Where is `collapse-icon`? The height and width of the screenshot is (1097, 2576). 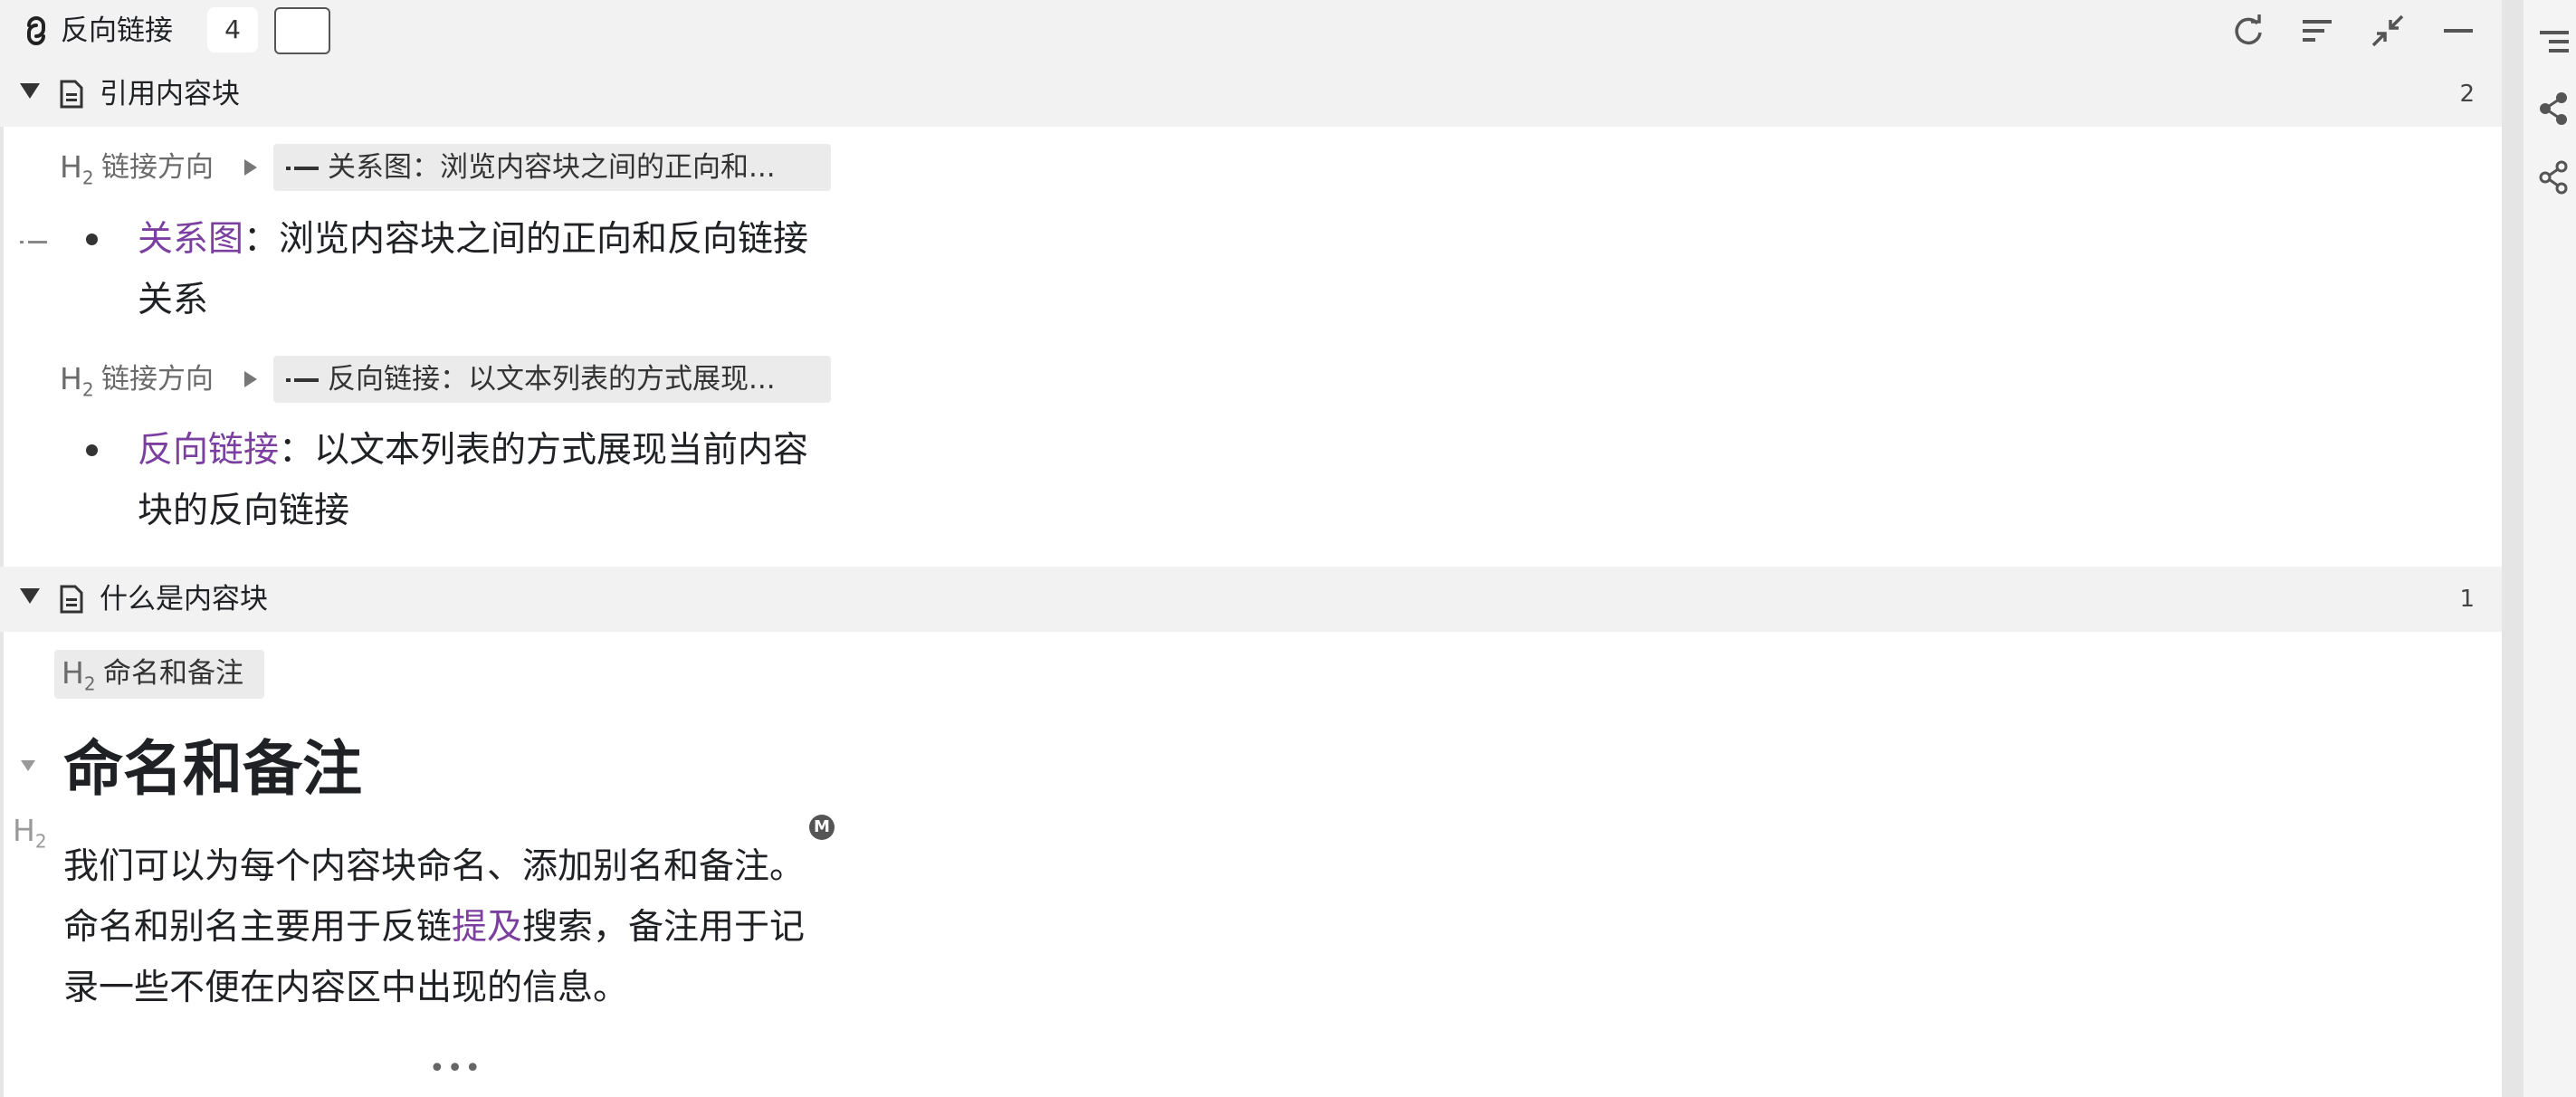 collapse-icon is located at coordinates (2388, 31).